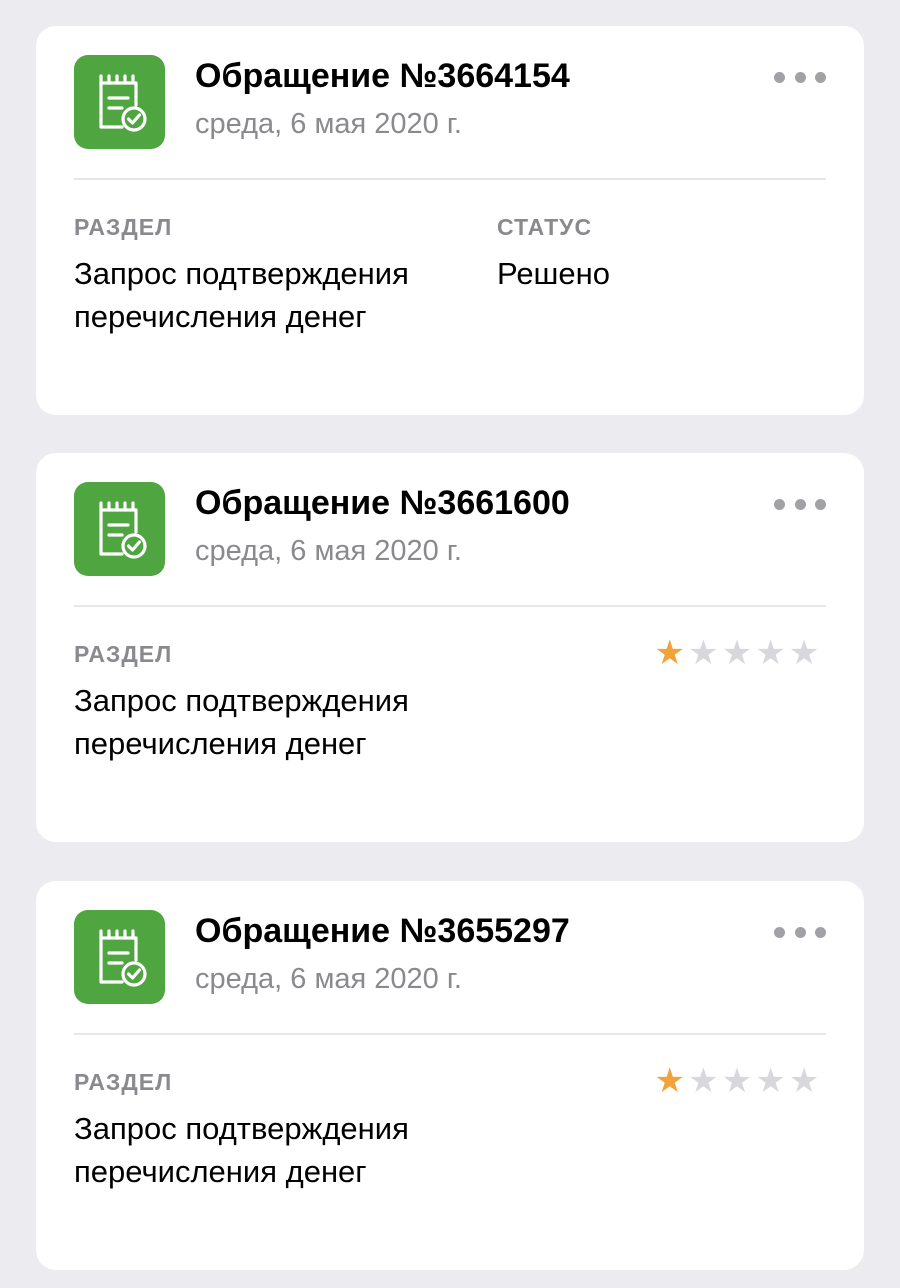 This screenshot has width=900, height=1288. I want to click on status-label: СТАТУС, so click(545, 227).